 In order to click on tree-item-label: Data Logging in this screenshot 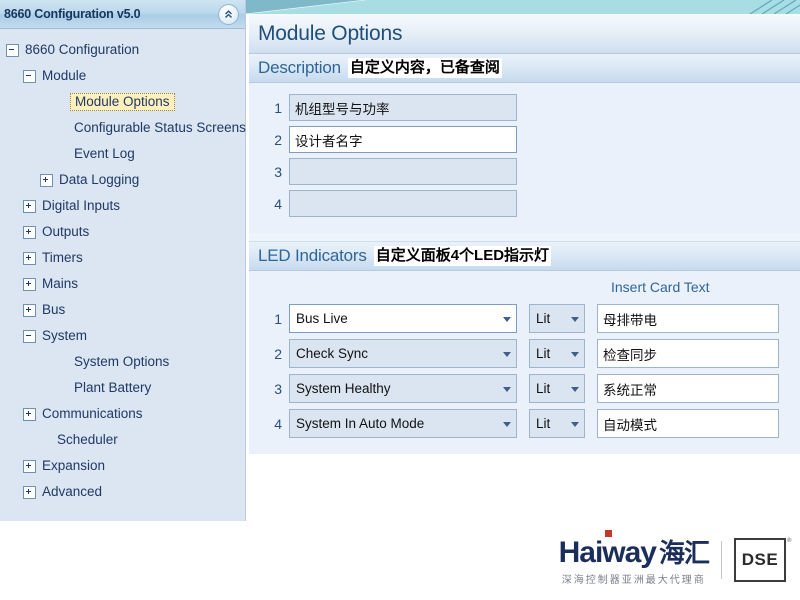, I will do `click(99, 180)`.